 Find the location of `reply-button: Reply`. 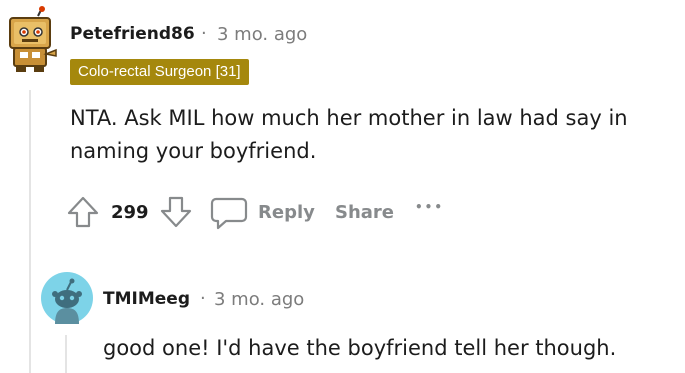

reply-button: Reply is located at coordinates (263, 213).